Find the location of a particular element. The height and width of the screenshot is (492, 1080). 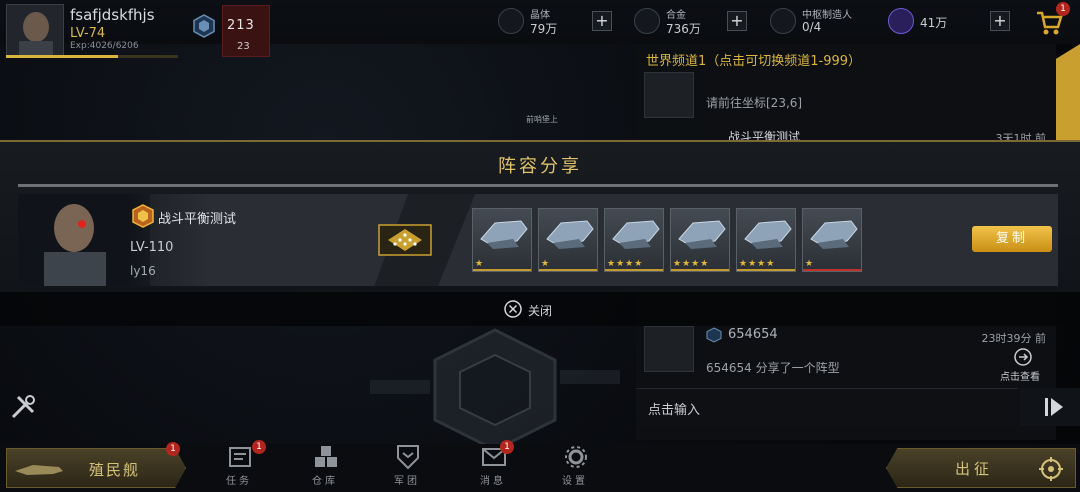

copy-button: 复制 is located at coordinates (1012, 239).